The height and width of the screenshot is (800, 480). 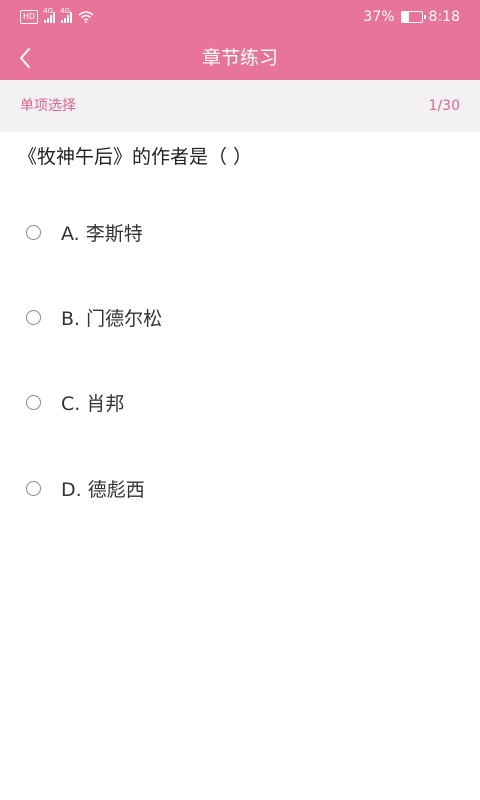 What do you see at coordinates (49, 15) in the screenshot?
I see `signal-icon: 4G` at bounding box center [49, 15].